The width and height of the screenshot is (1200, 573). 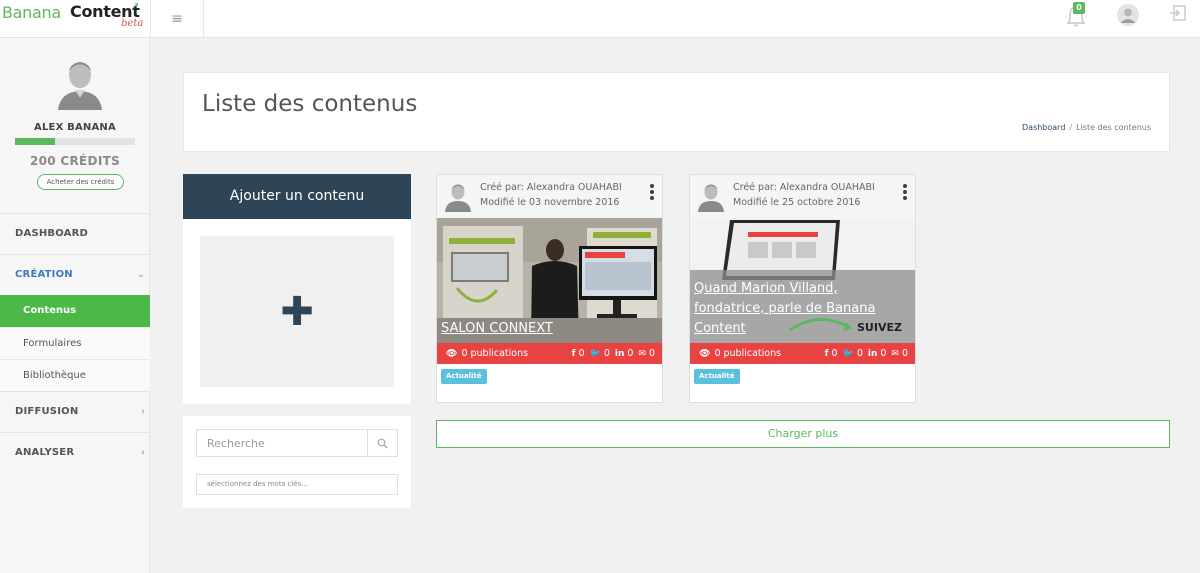 I want to click on user-avatar, so click(x=1128, y=15).